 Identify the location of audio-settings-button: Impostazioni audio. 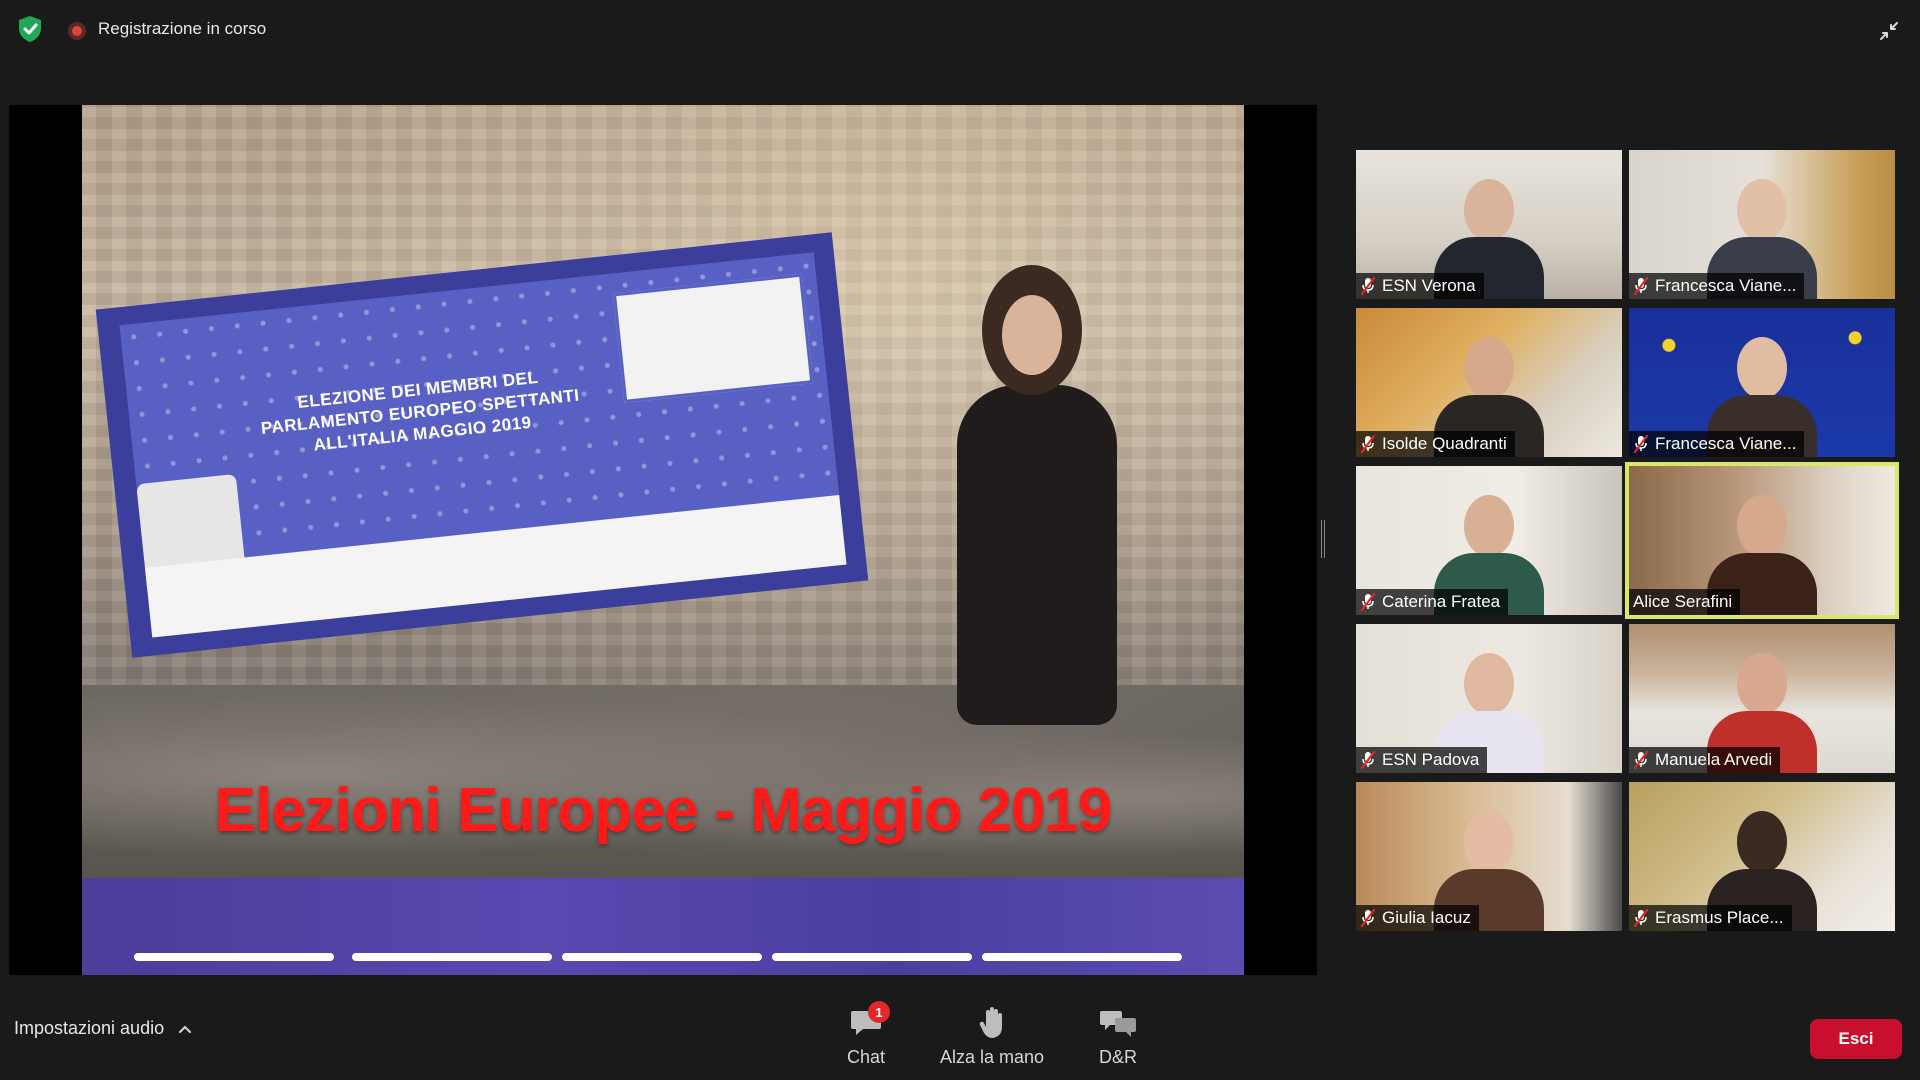
(103, 1028).